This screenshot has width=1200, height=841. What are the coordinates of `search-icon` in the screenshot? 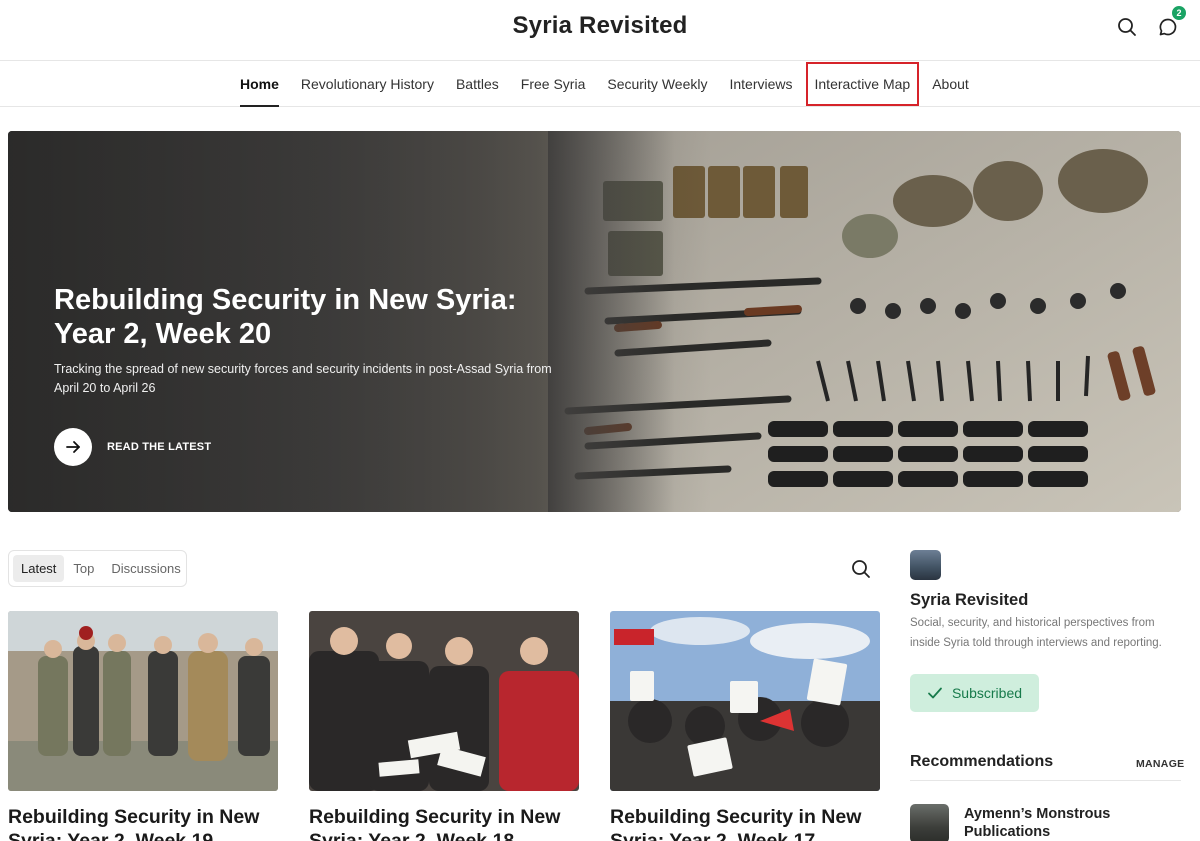 It's located at (1127, 27).